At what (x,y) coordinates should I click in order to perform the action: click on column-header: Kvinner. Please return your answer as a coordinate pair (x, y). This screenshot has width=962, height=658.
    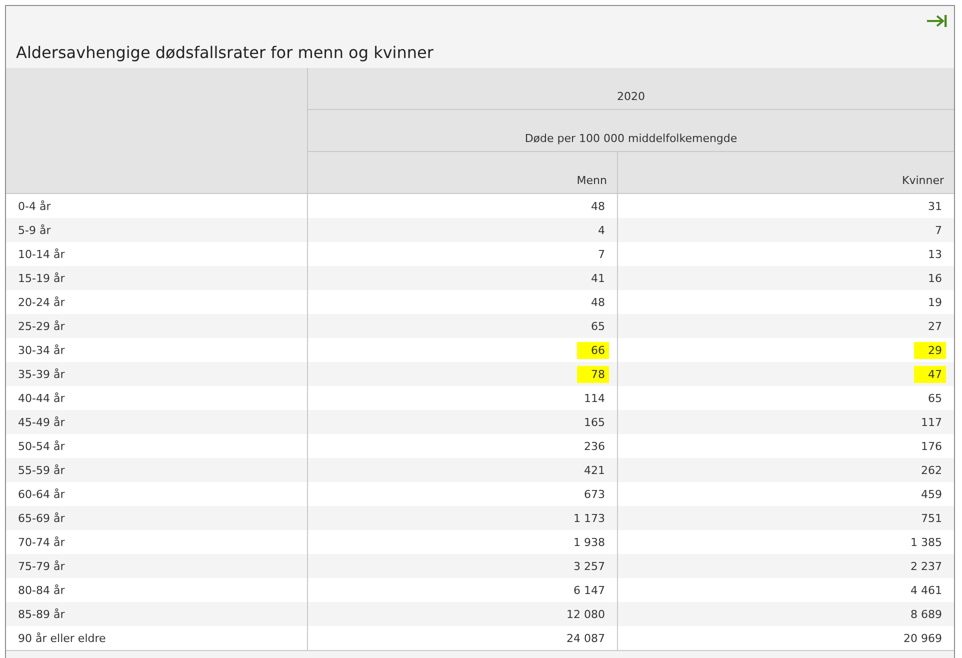
    Looking at the image, I should click on (923, 180).